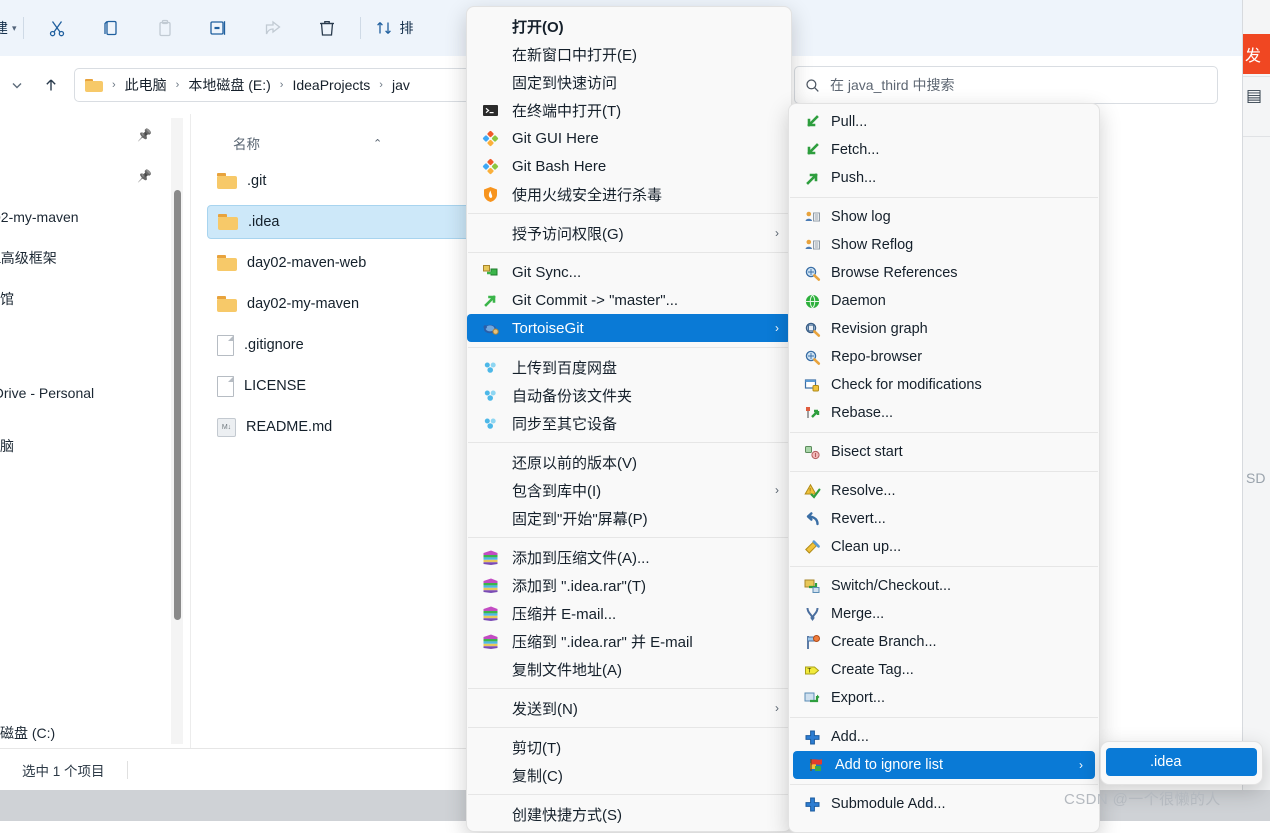  Describe the element at coordinates (944, 245) in the screenshot. I see `menu-item-show-reflog: Show Reflog` at that location.